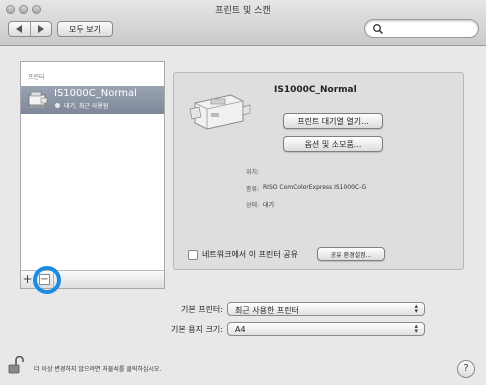 The height and width of the screenshot is (385, 486). I want to click on printer-image, so click(220, 112).